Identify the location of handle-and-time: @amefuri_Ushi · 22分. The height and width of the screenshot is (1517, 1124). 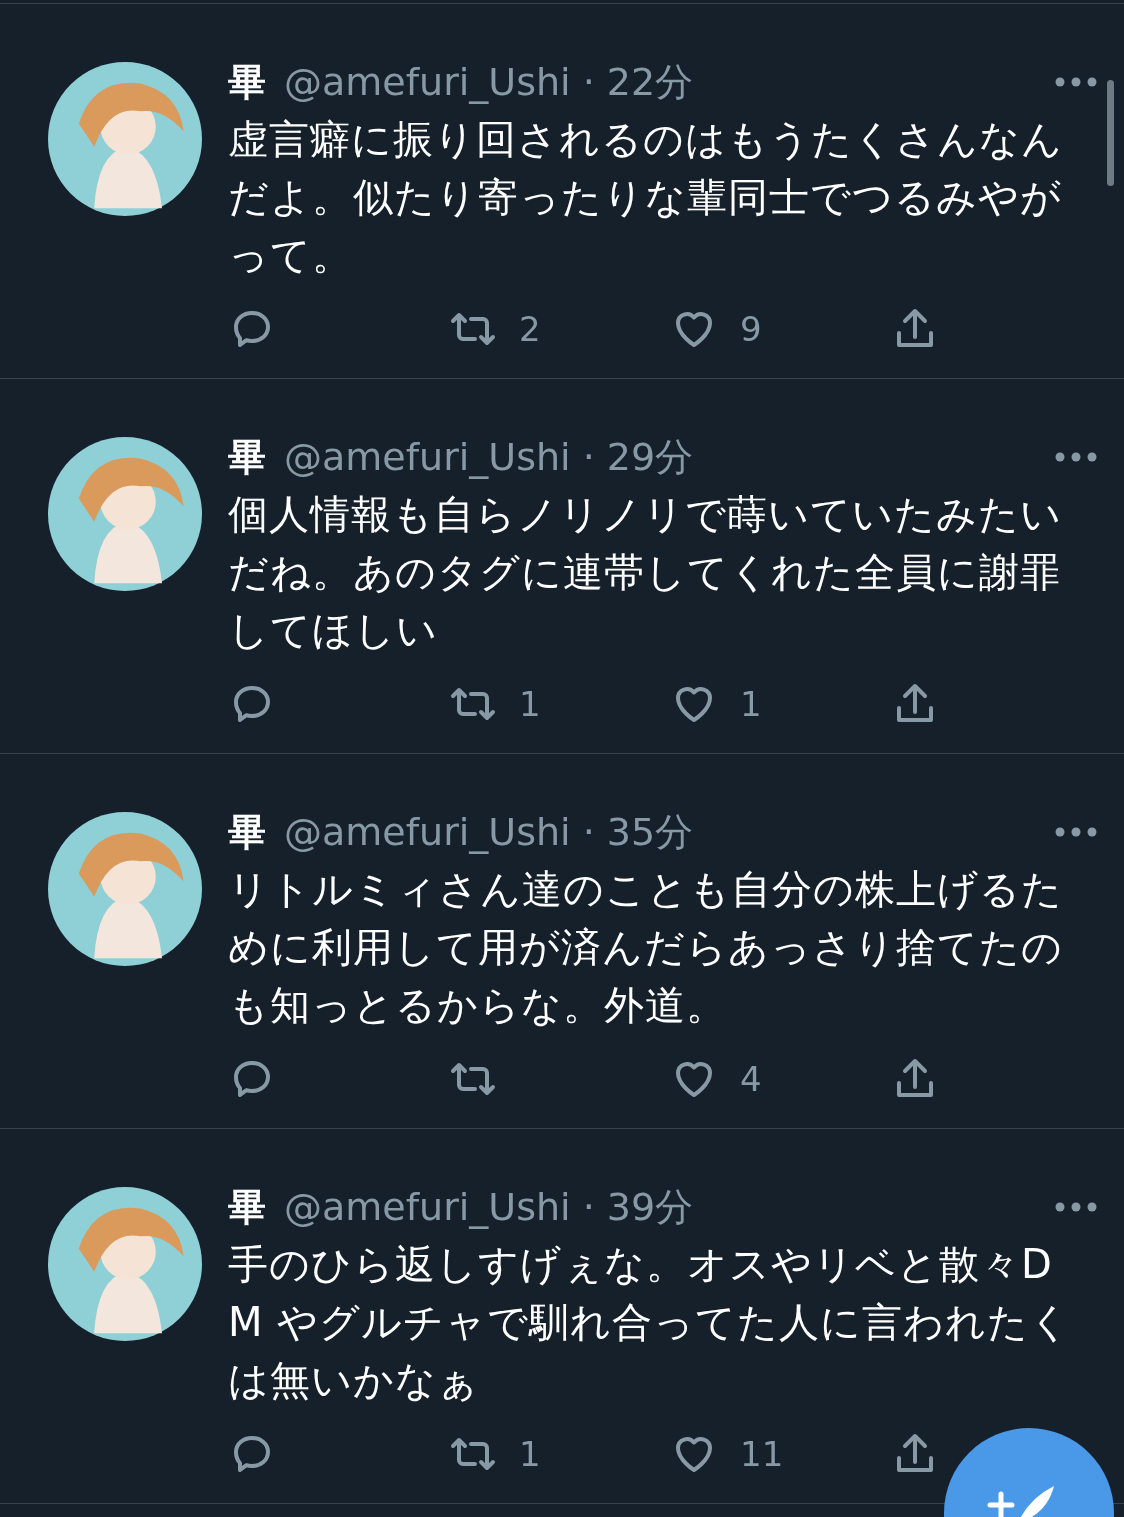
(489, 82).